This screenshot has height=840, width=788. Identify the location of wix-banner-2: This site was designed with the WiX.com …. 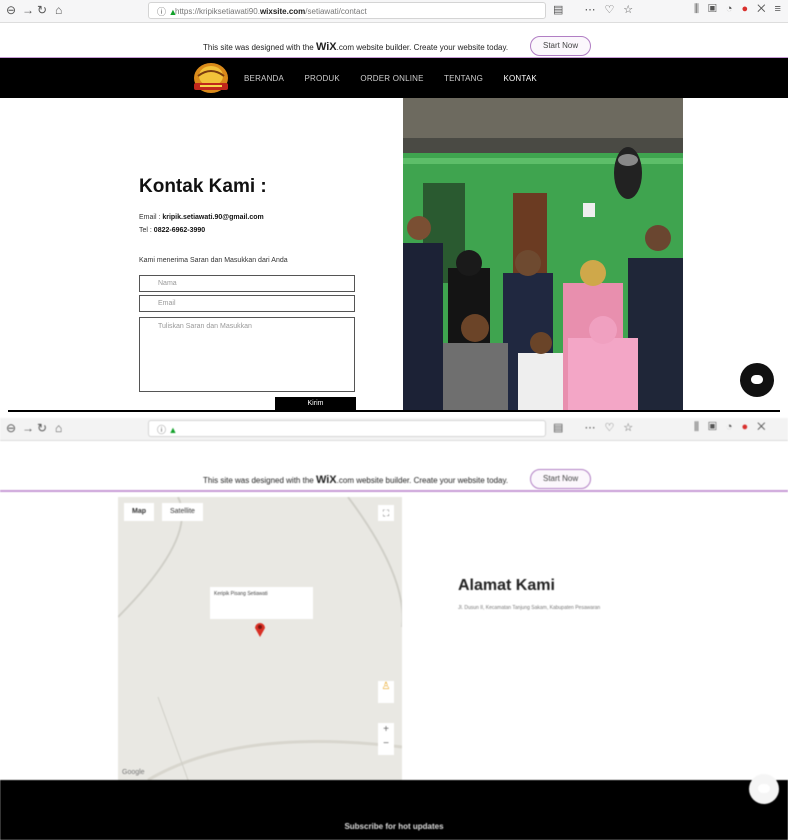
(394, 479).